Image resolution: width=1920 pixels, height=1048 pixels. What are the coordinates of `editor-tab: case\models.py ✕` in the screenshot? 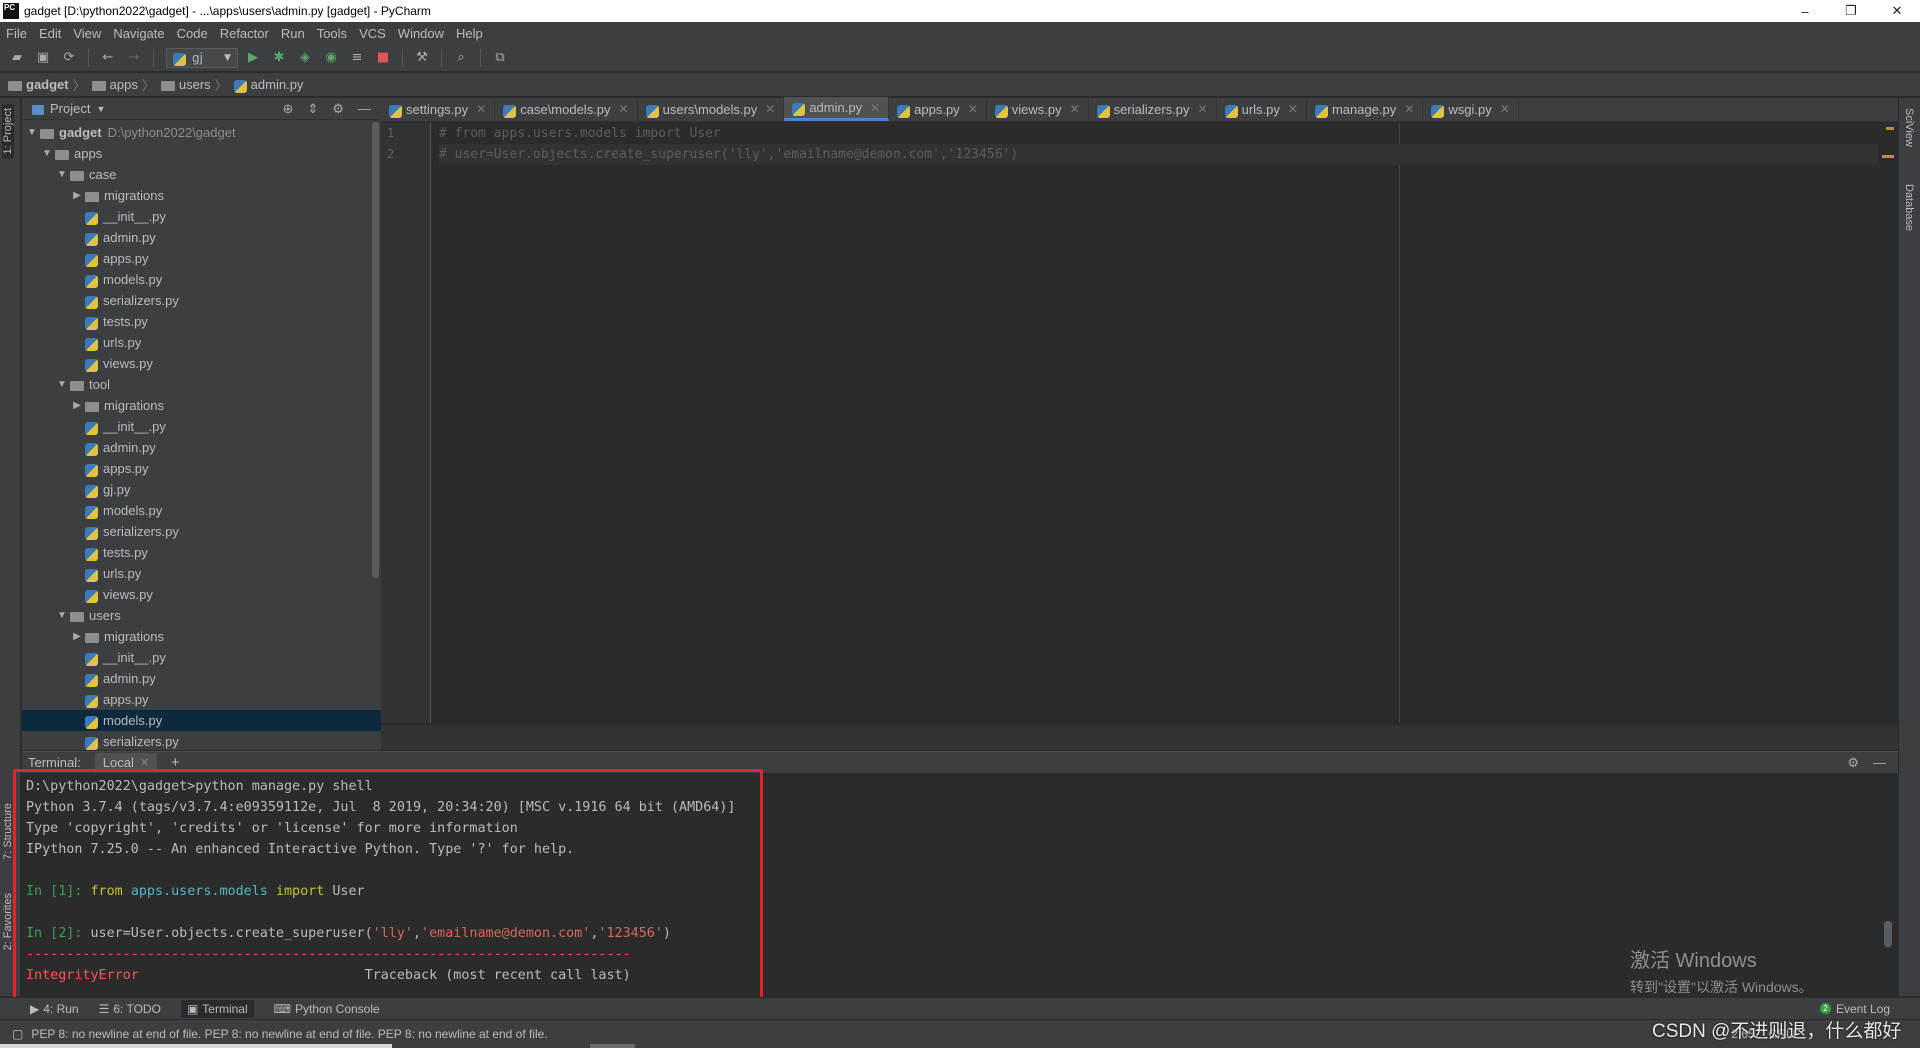 It's located at (566, 109).